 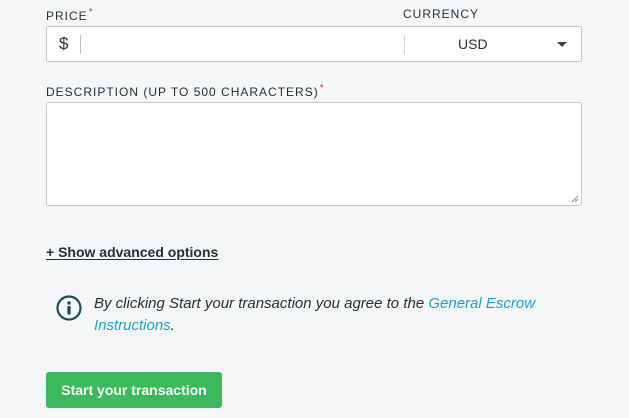 I want to click on price-field-group: $ USD, so click(x=314, y=44).